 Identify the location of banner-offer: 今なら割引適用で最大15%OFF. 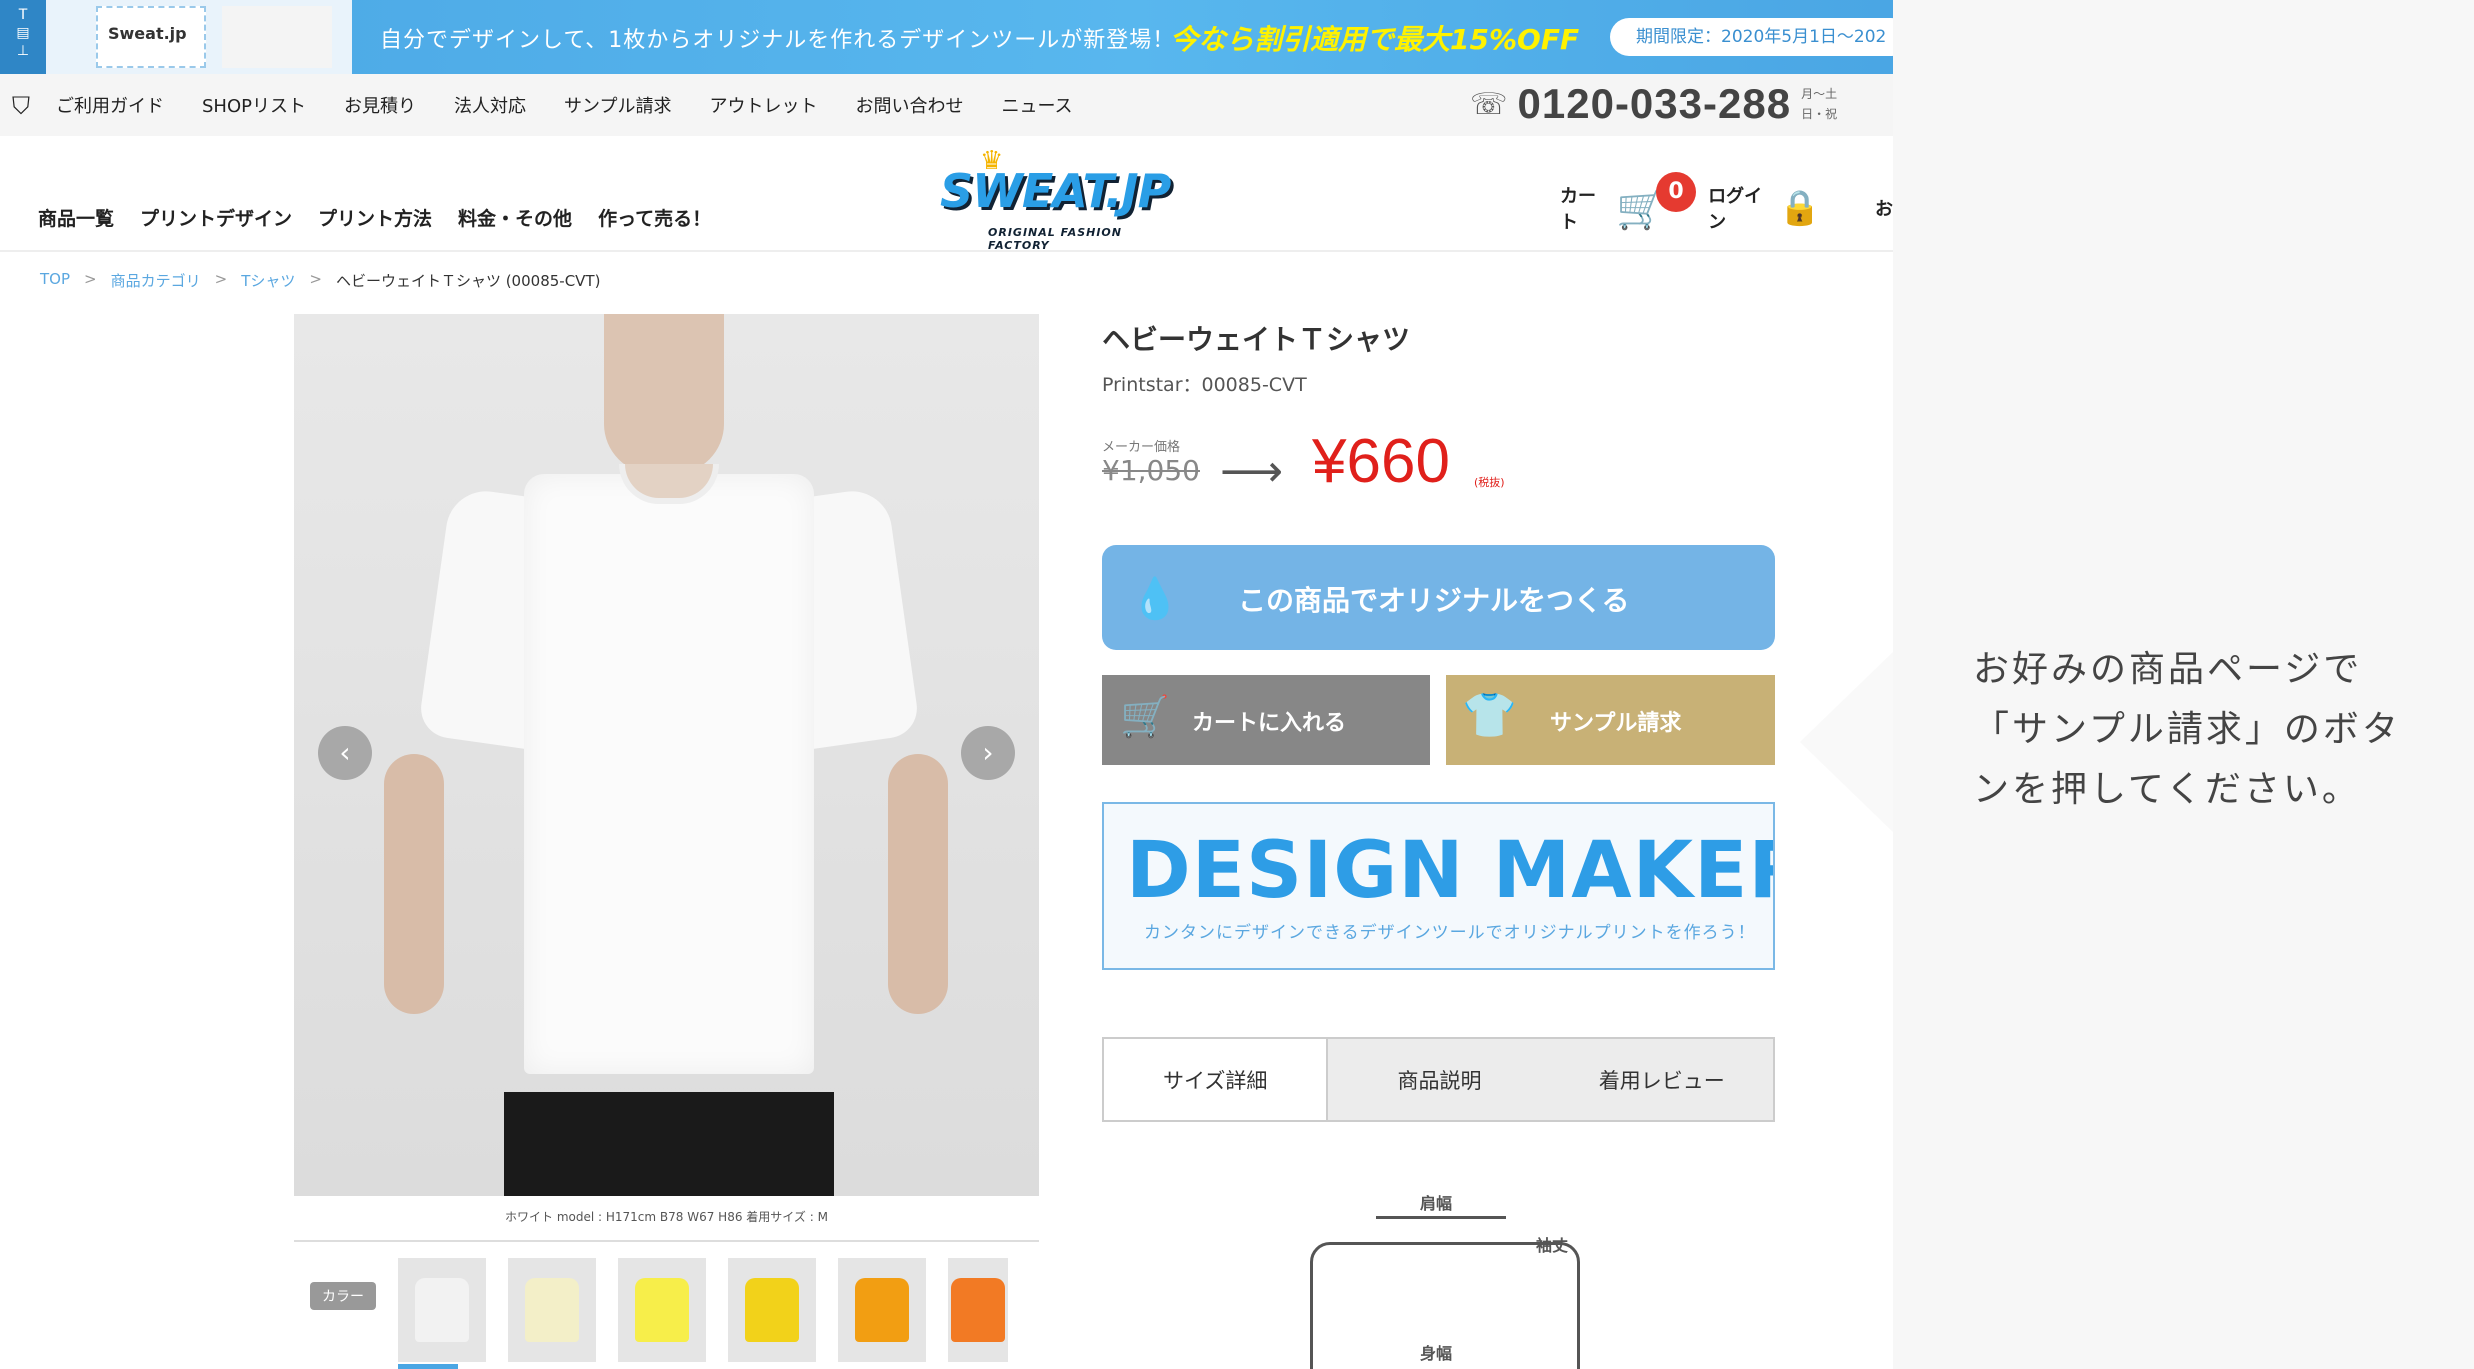
(1375, 39).